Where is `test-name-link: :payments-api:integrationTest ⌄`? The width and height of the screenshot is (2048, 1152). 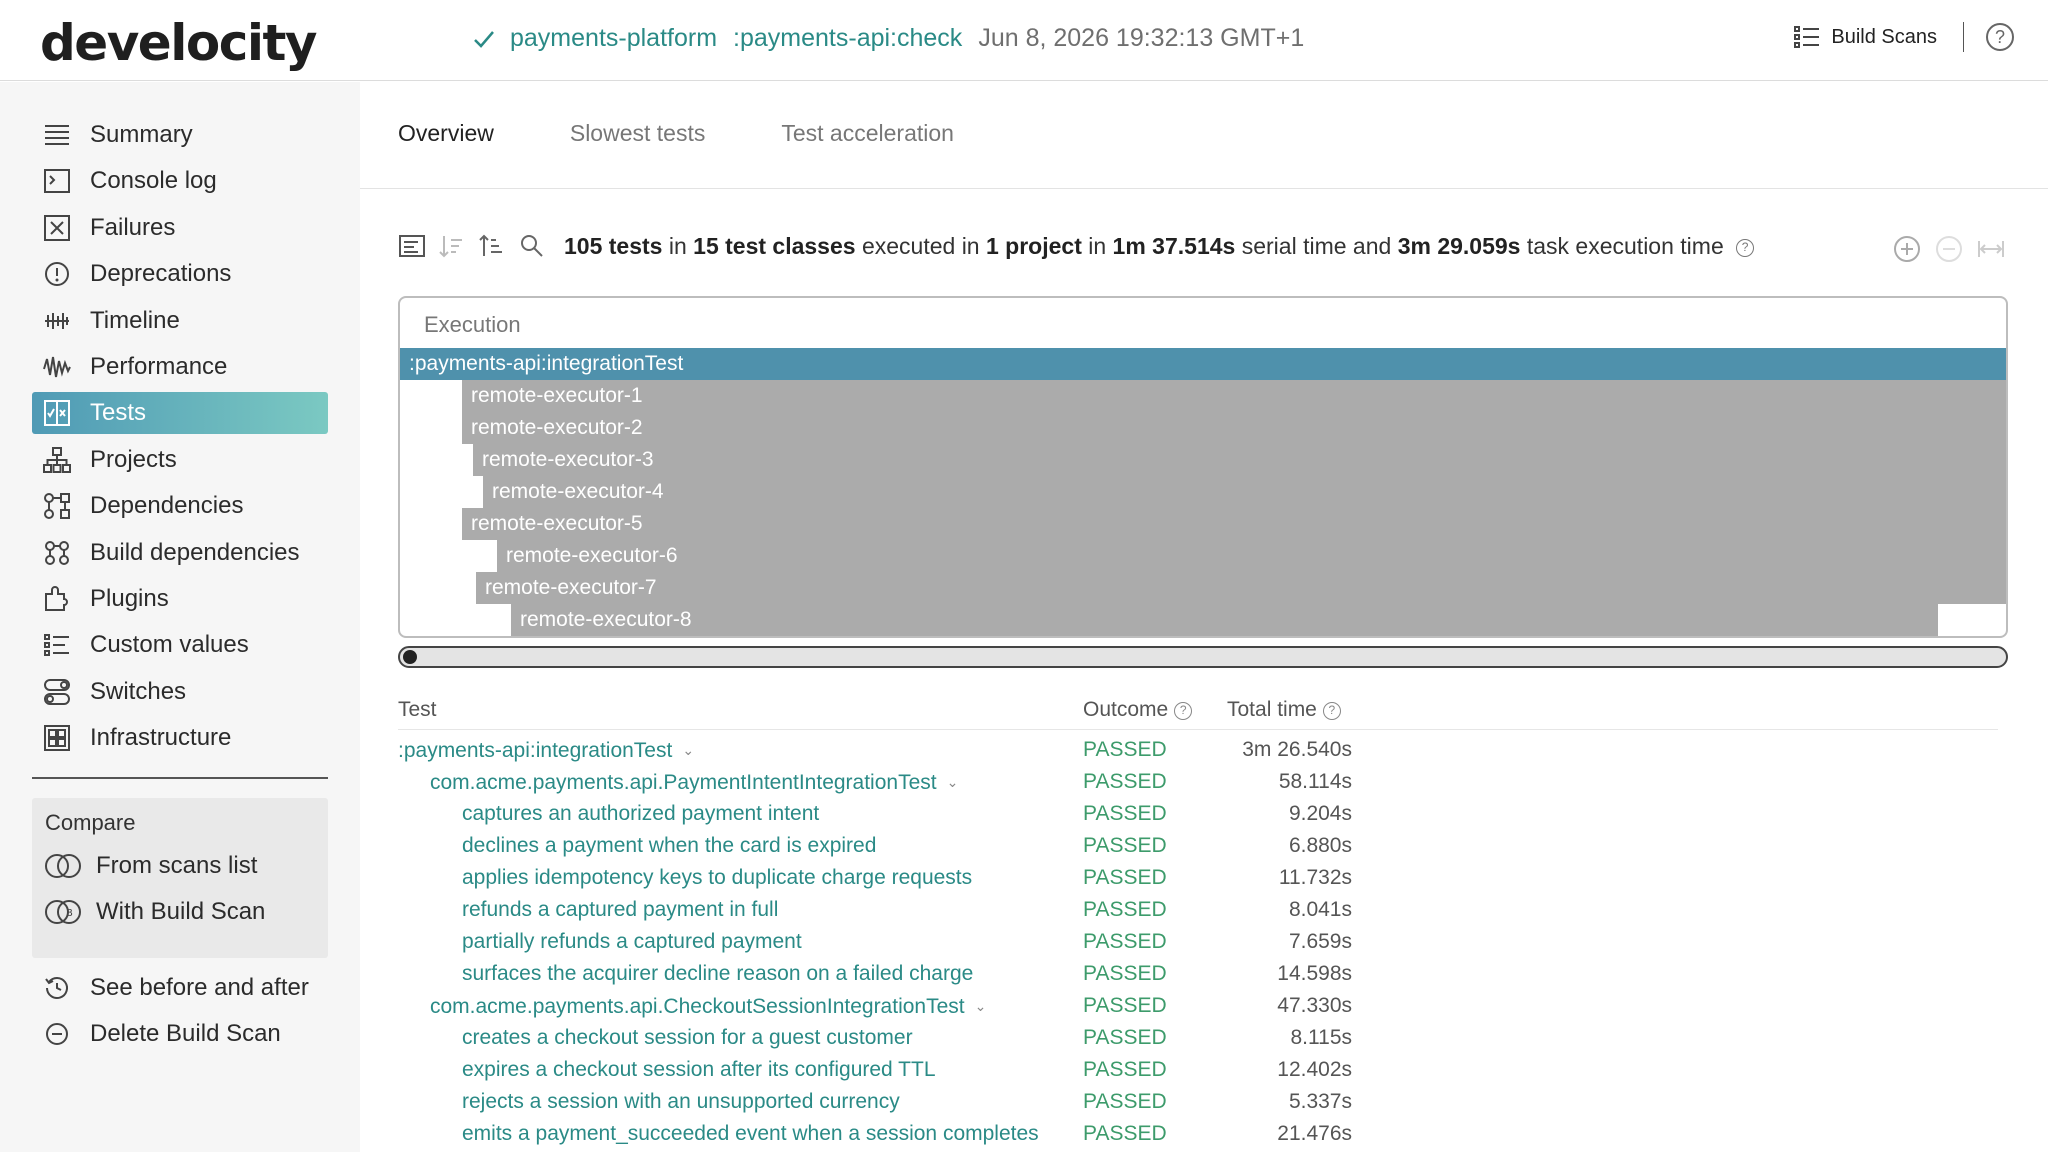
test-name-link: :payments-api:integrationTest ⌄ is located at coordinates (546, 750).